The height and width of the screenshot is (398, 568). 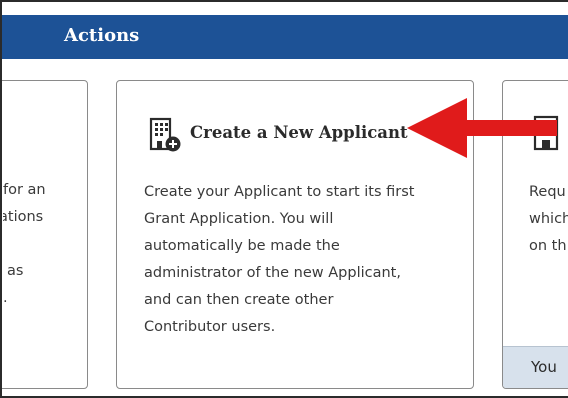 I want to click on header-title: Actions, so click(x=102, y=35).